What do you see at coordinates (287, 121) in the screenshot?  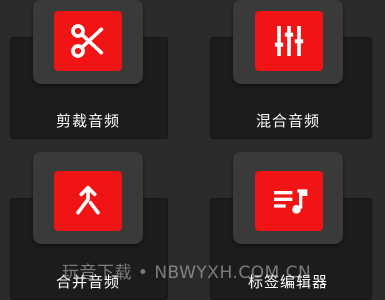 I see `mix-audio-label: 混合音频` at bounding box center [287, 121].